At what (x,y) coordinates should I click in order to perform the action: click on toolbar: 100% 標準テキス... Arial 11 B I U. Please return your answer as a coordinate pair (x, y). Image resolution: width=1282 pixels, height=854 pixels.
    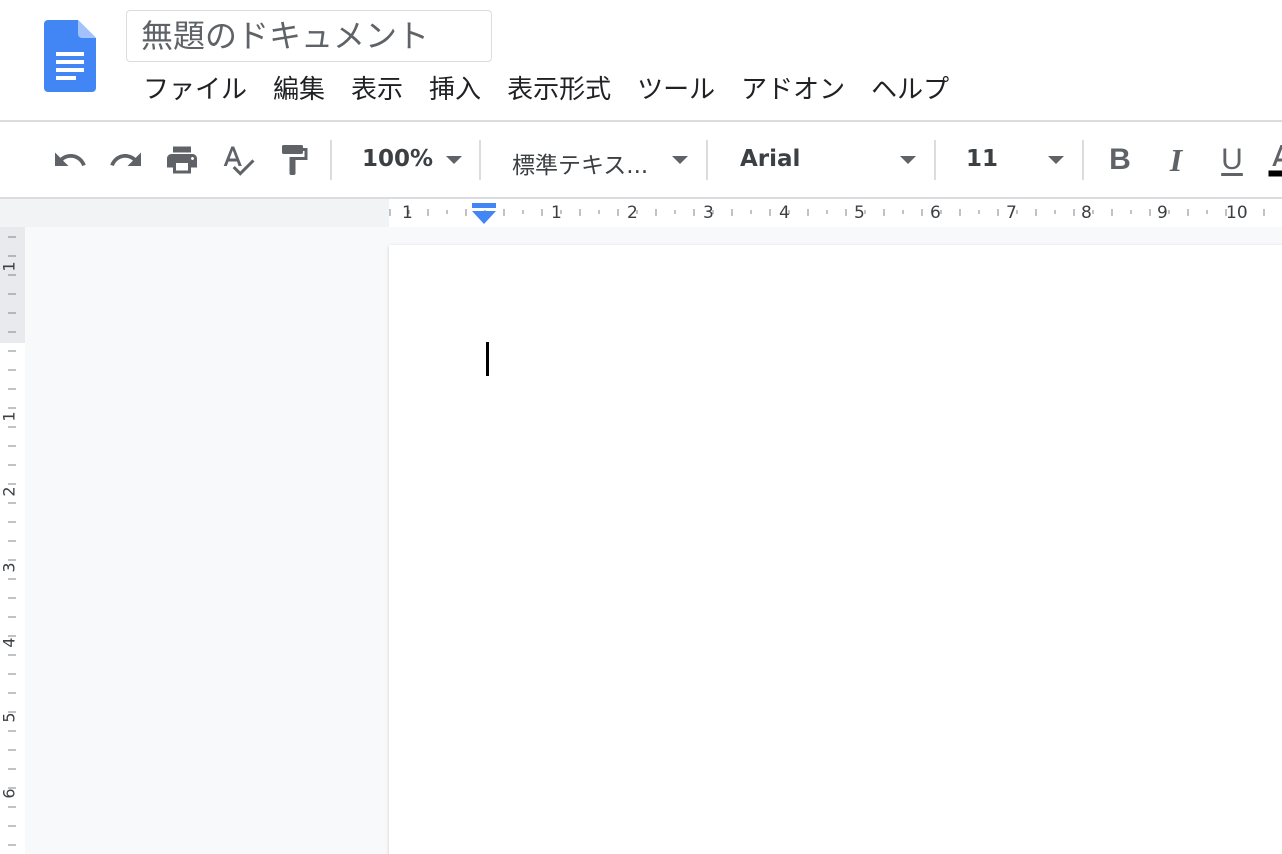
    Looking at the image, I should click on (641, 160).